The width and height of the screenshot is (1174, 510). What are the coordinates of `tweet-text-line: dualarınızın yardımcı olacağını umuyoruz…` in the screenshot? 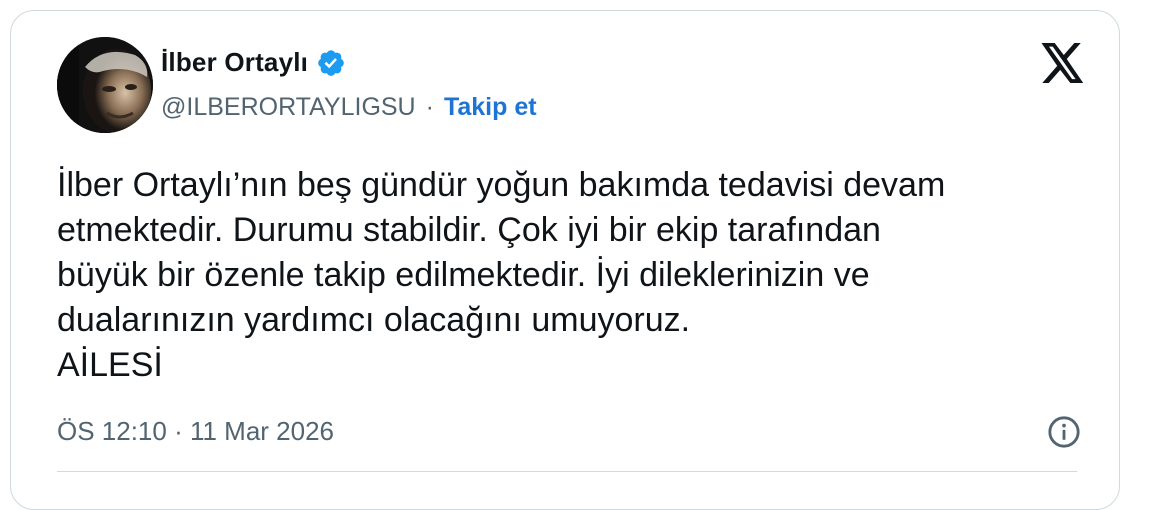 It's located at (374, 320).